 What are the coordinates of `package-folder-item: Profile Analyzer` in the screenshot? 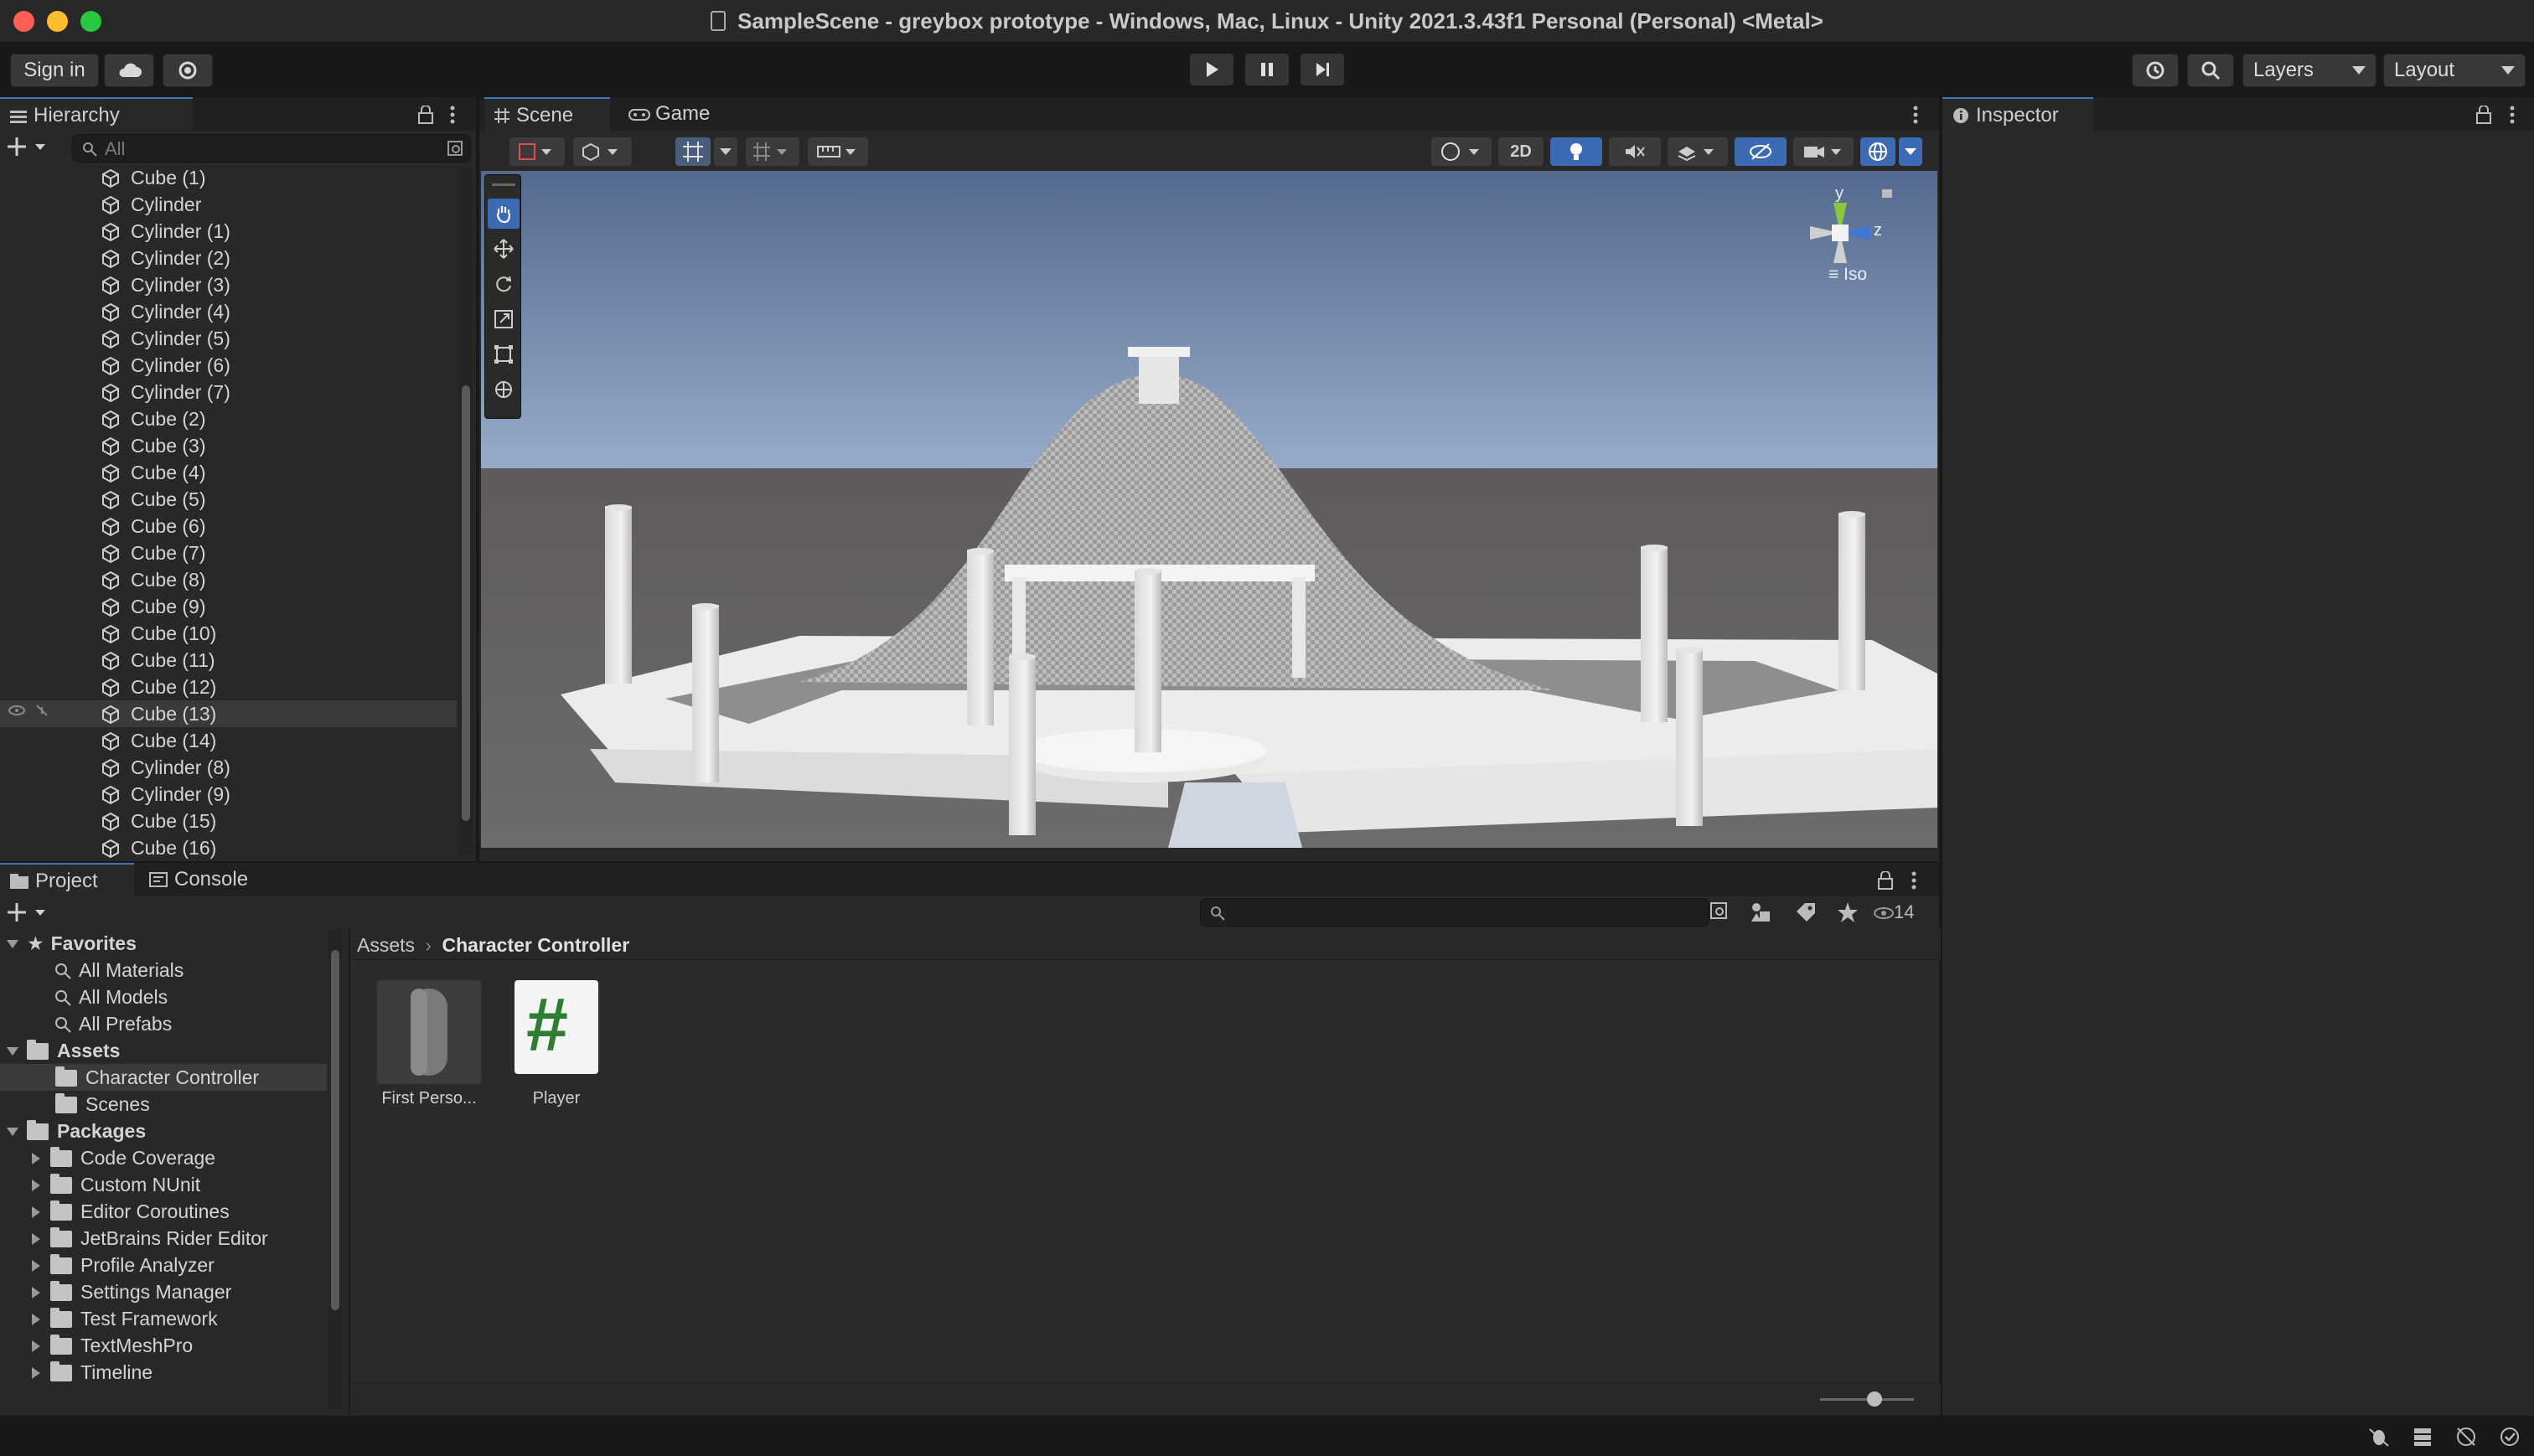 It's located at (123, 1265).